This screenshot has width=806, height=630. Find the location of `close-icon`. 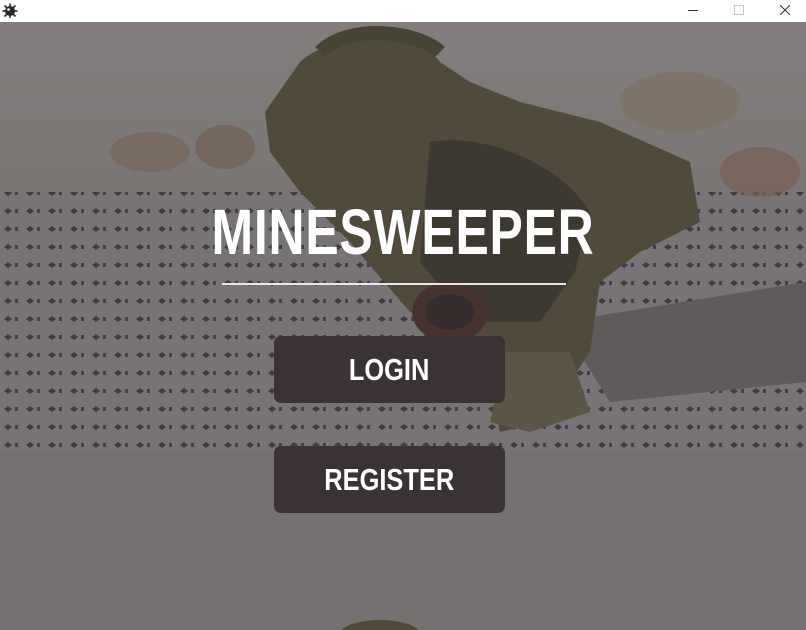

close-icon is located at coordinates (785, 10).